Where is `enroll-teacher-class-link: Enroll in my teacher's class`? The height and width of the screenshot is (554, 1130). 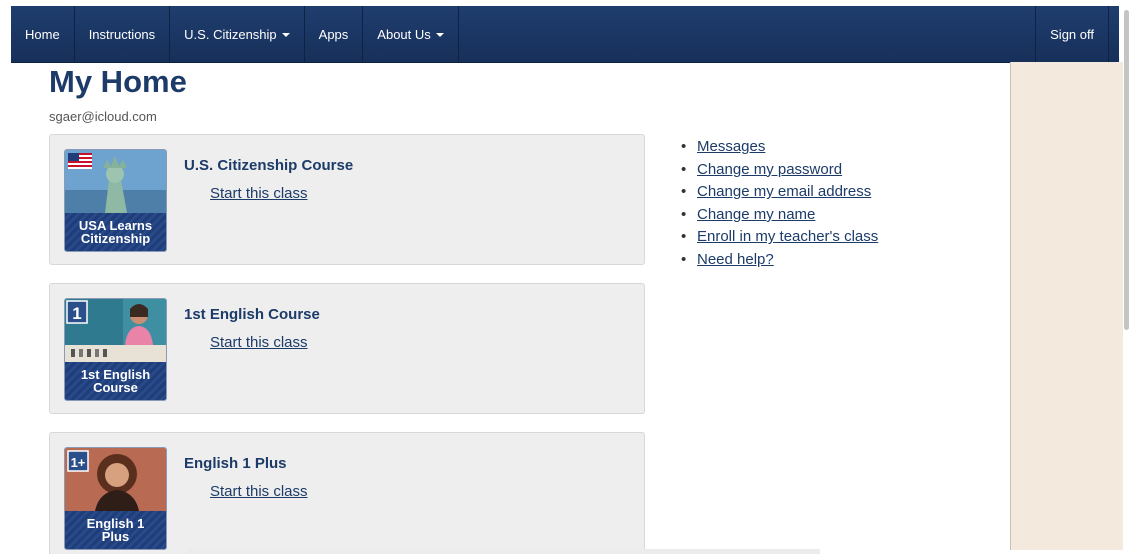
enroll-teacher-class-link: Enroll in my teacher's class is located at coordinates (787, 236).